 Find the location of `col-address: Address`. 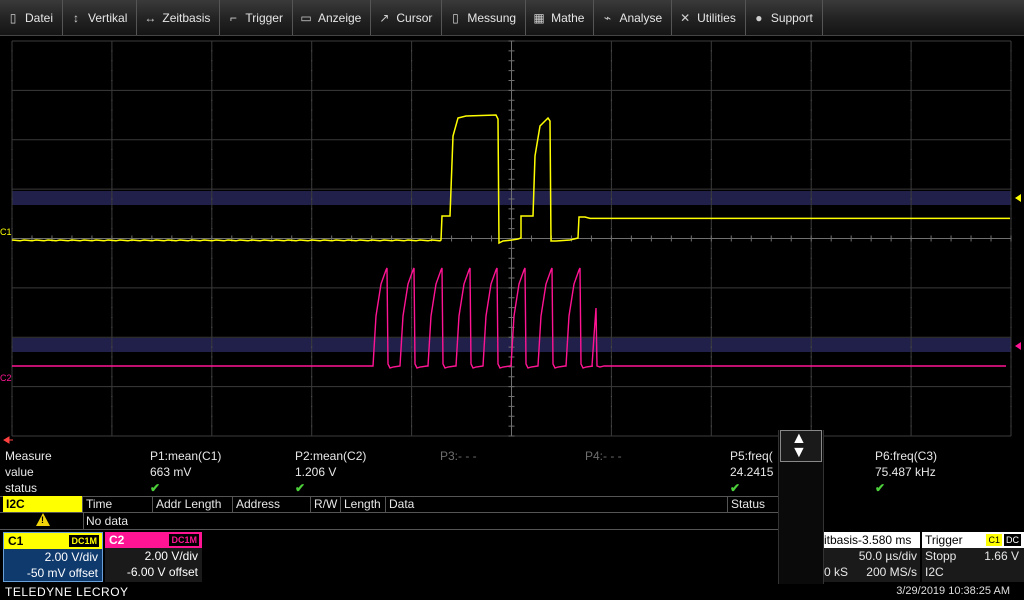

col-address: Address is located at coordinates (272, 504).